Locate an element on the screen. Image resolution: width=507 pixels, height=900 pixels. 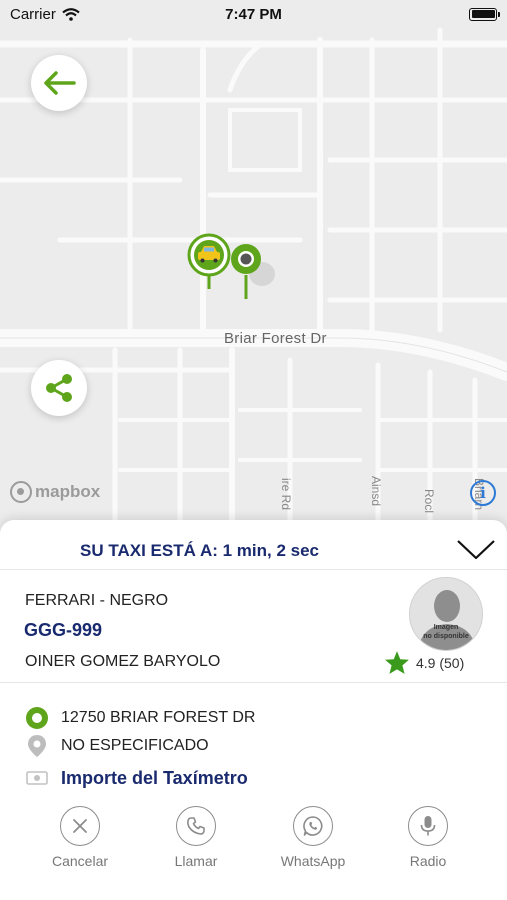
whatsapp-button: WhatsApp is located at coordinates (313, 837).